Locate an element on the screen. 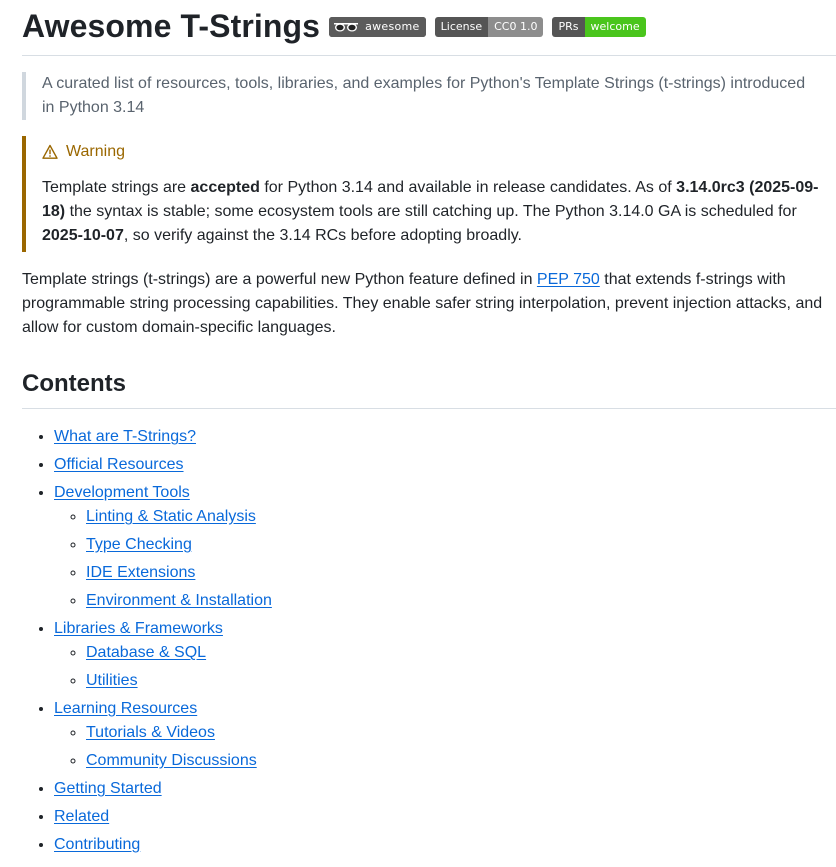  warning-bold-accepted: accepted is located at coordinates (225, 187).